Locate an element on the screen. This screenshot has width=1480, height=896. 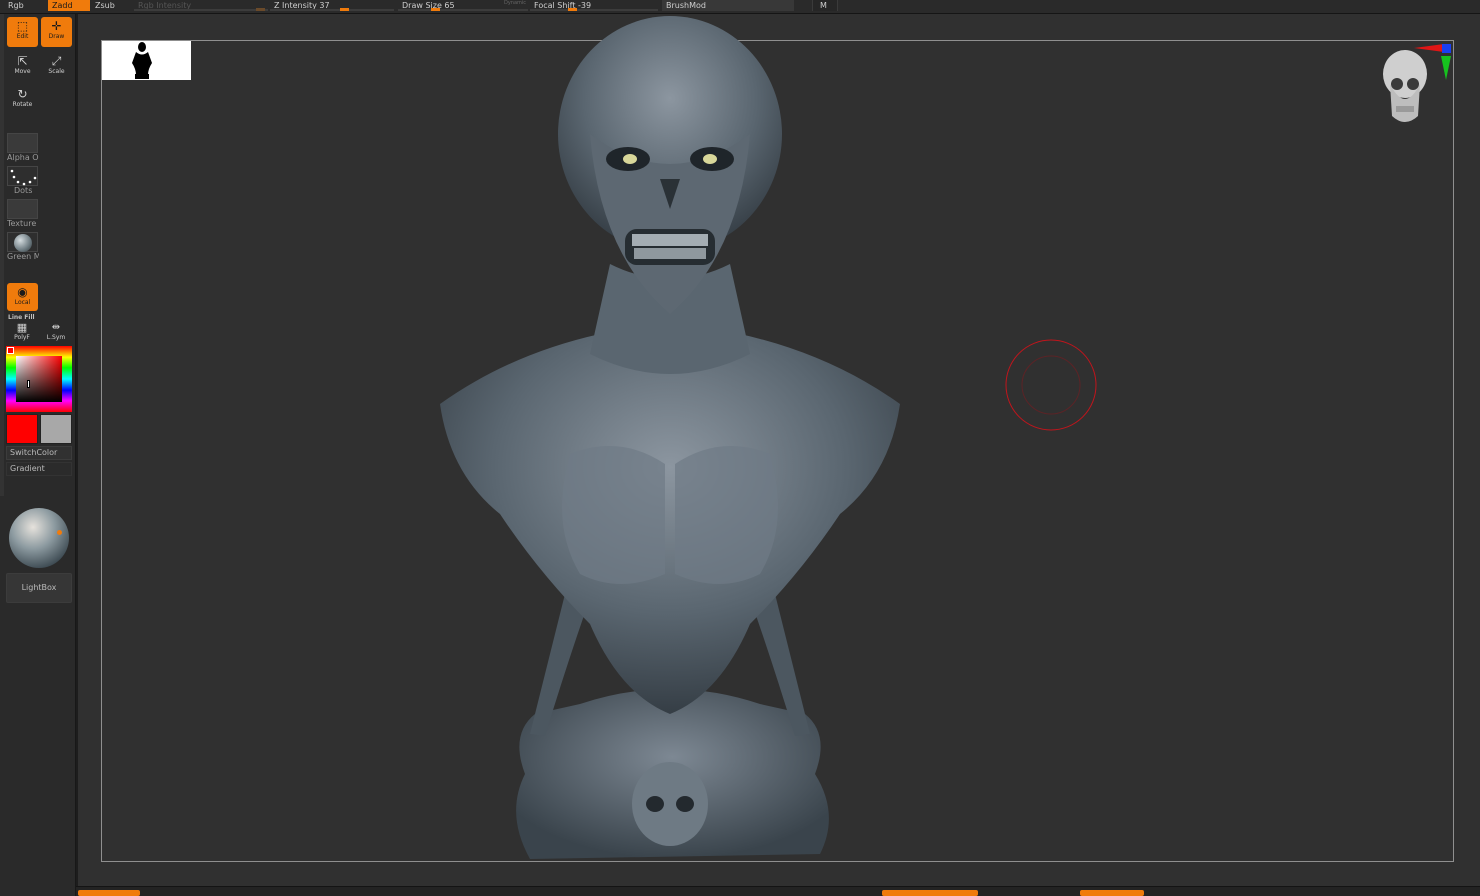
draw-label: Draw is located at coordinates (56, 36).